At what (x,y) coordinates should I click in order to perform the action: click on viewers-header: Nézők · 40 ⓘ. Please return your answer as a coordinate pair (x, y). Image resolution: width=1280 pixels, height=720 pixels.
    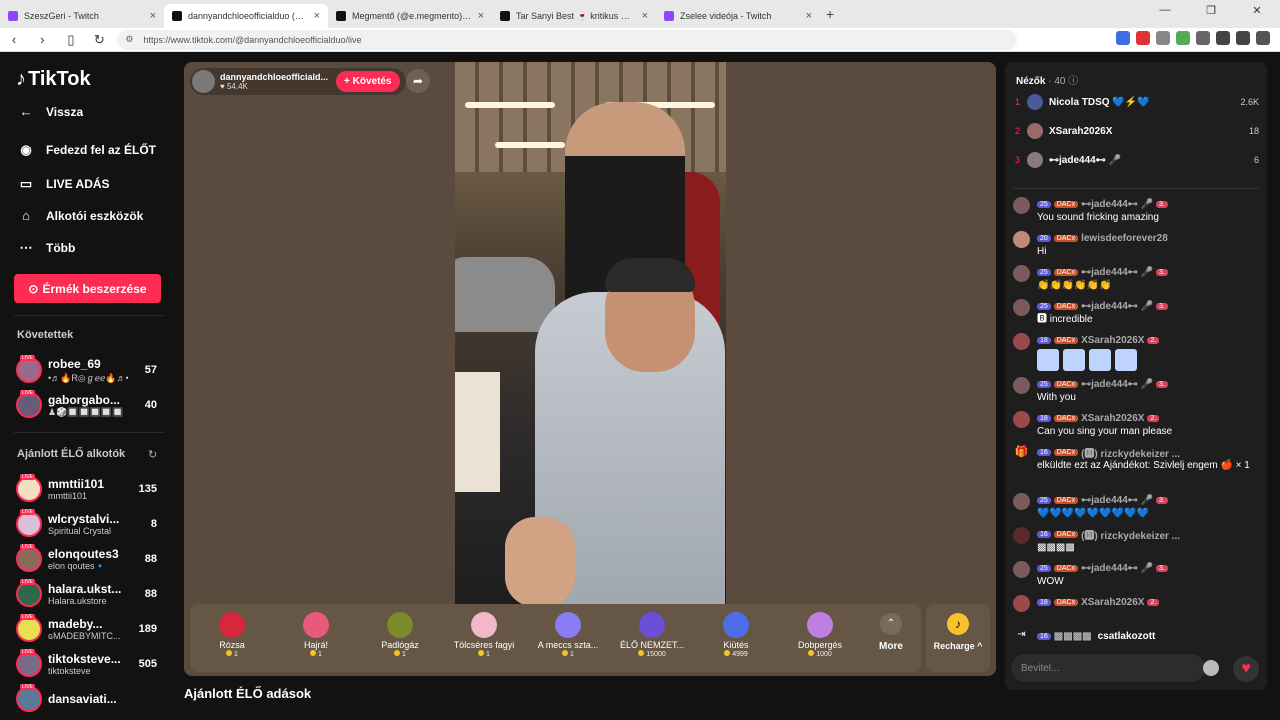
    Looking at the image, I should click on (1047, 79).